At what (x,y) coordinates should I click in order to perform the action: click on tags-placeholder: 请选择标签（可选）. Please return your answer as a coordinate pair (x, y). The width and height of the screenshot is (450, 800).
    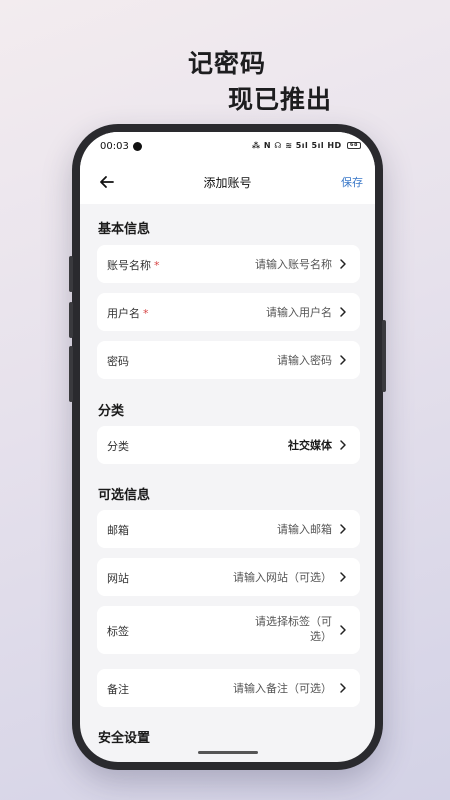
    Looking at the image, I should click on (293, 629).